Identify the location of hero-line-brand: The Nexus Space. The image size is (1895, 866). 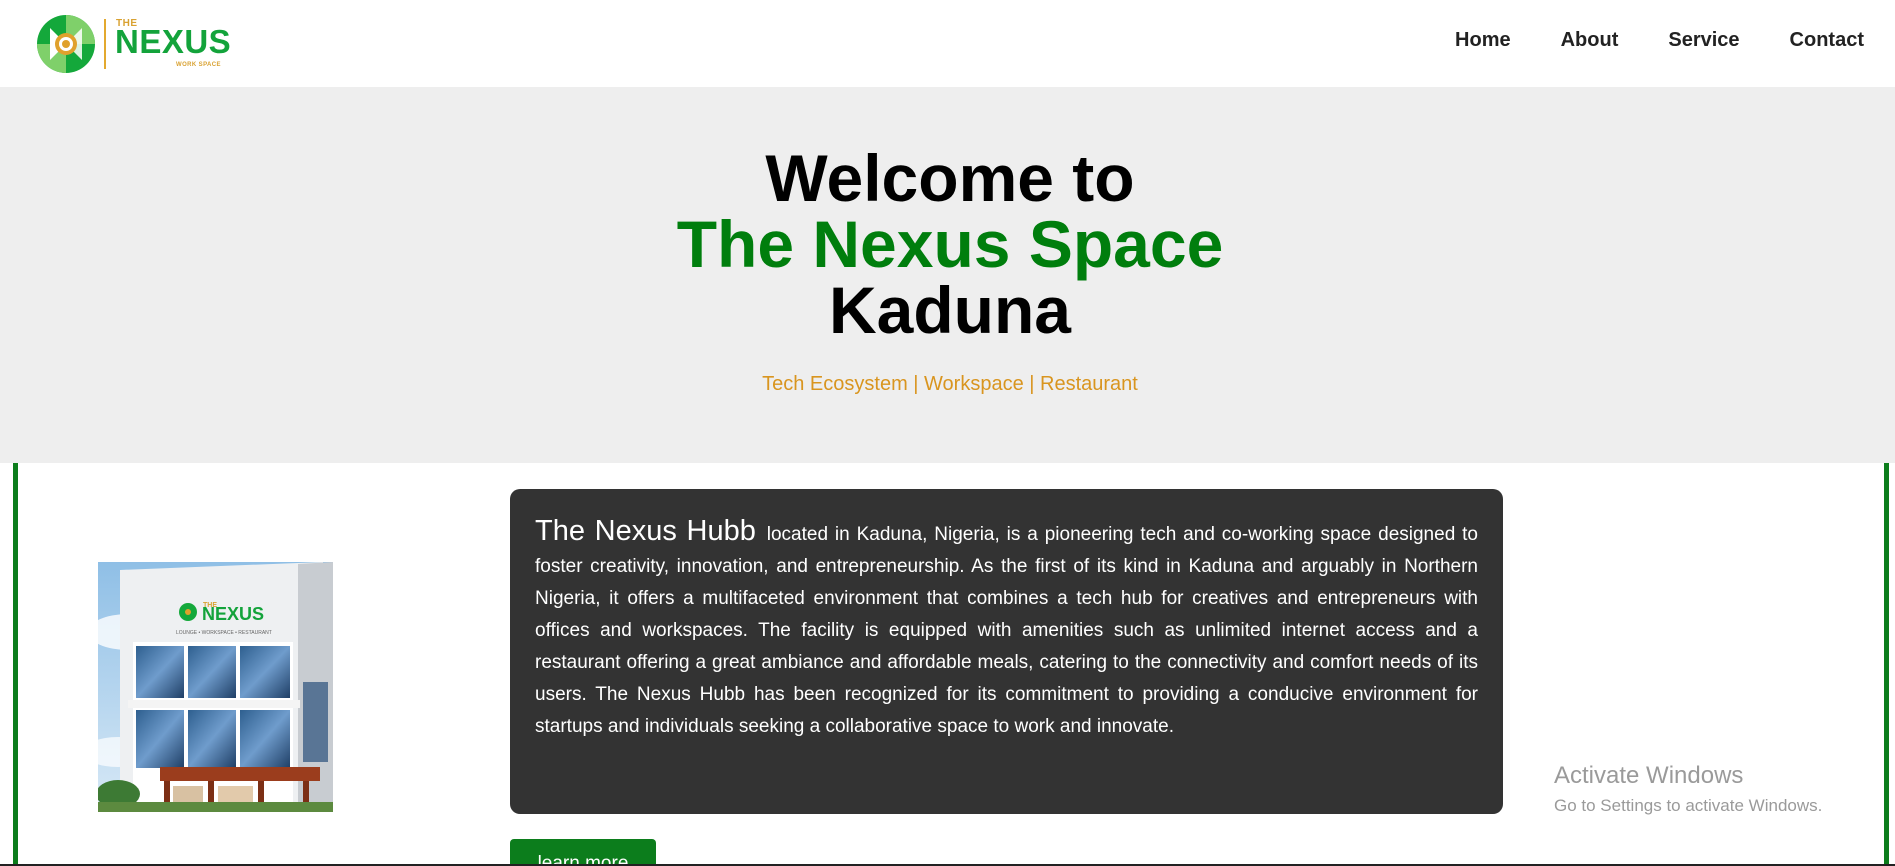
(950, 244).